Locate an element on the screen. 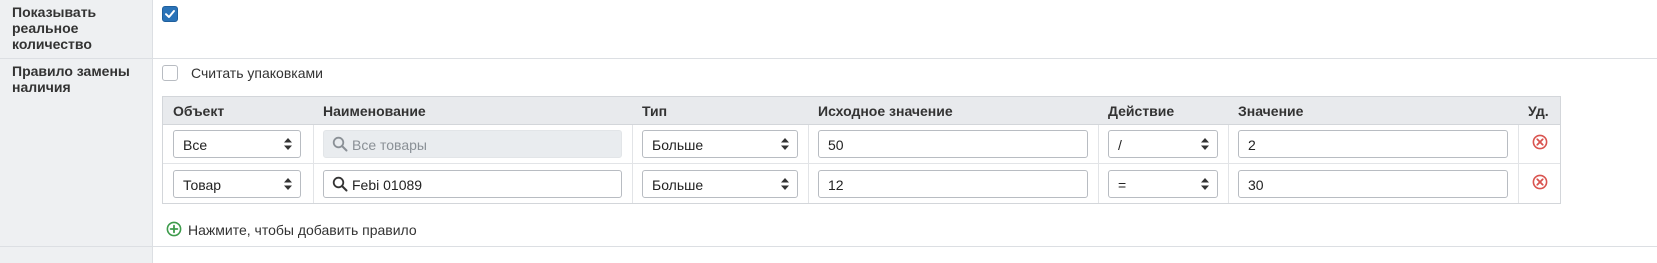 Image resolution: width=1657 pixels, height=263 pixels. product-search-value: Febi 01089 is located at coordinates (387, 185).